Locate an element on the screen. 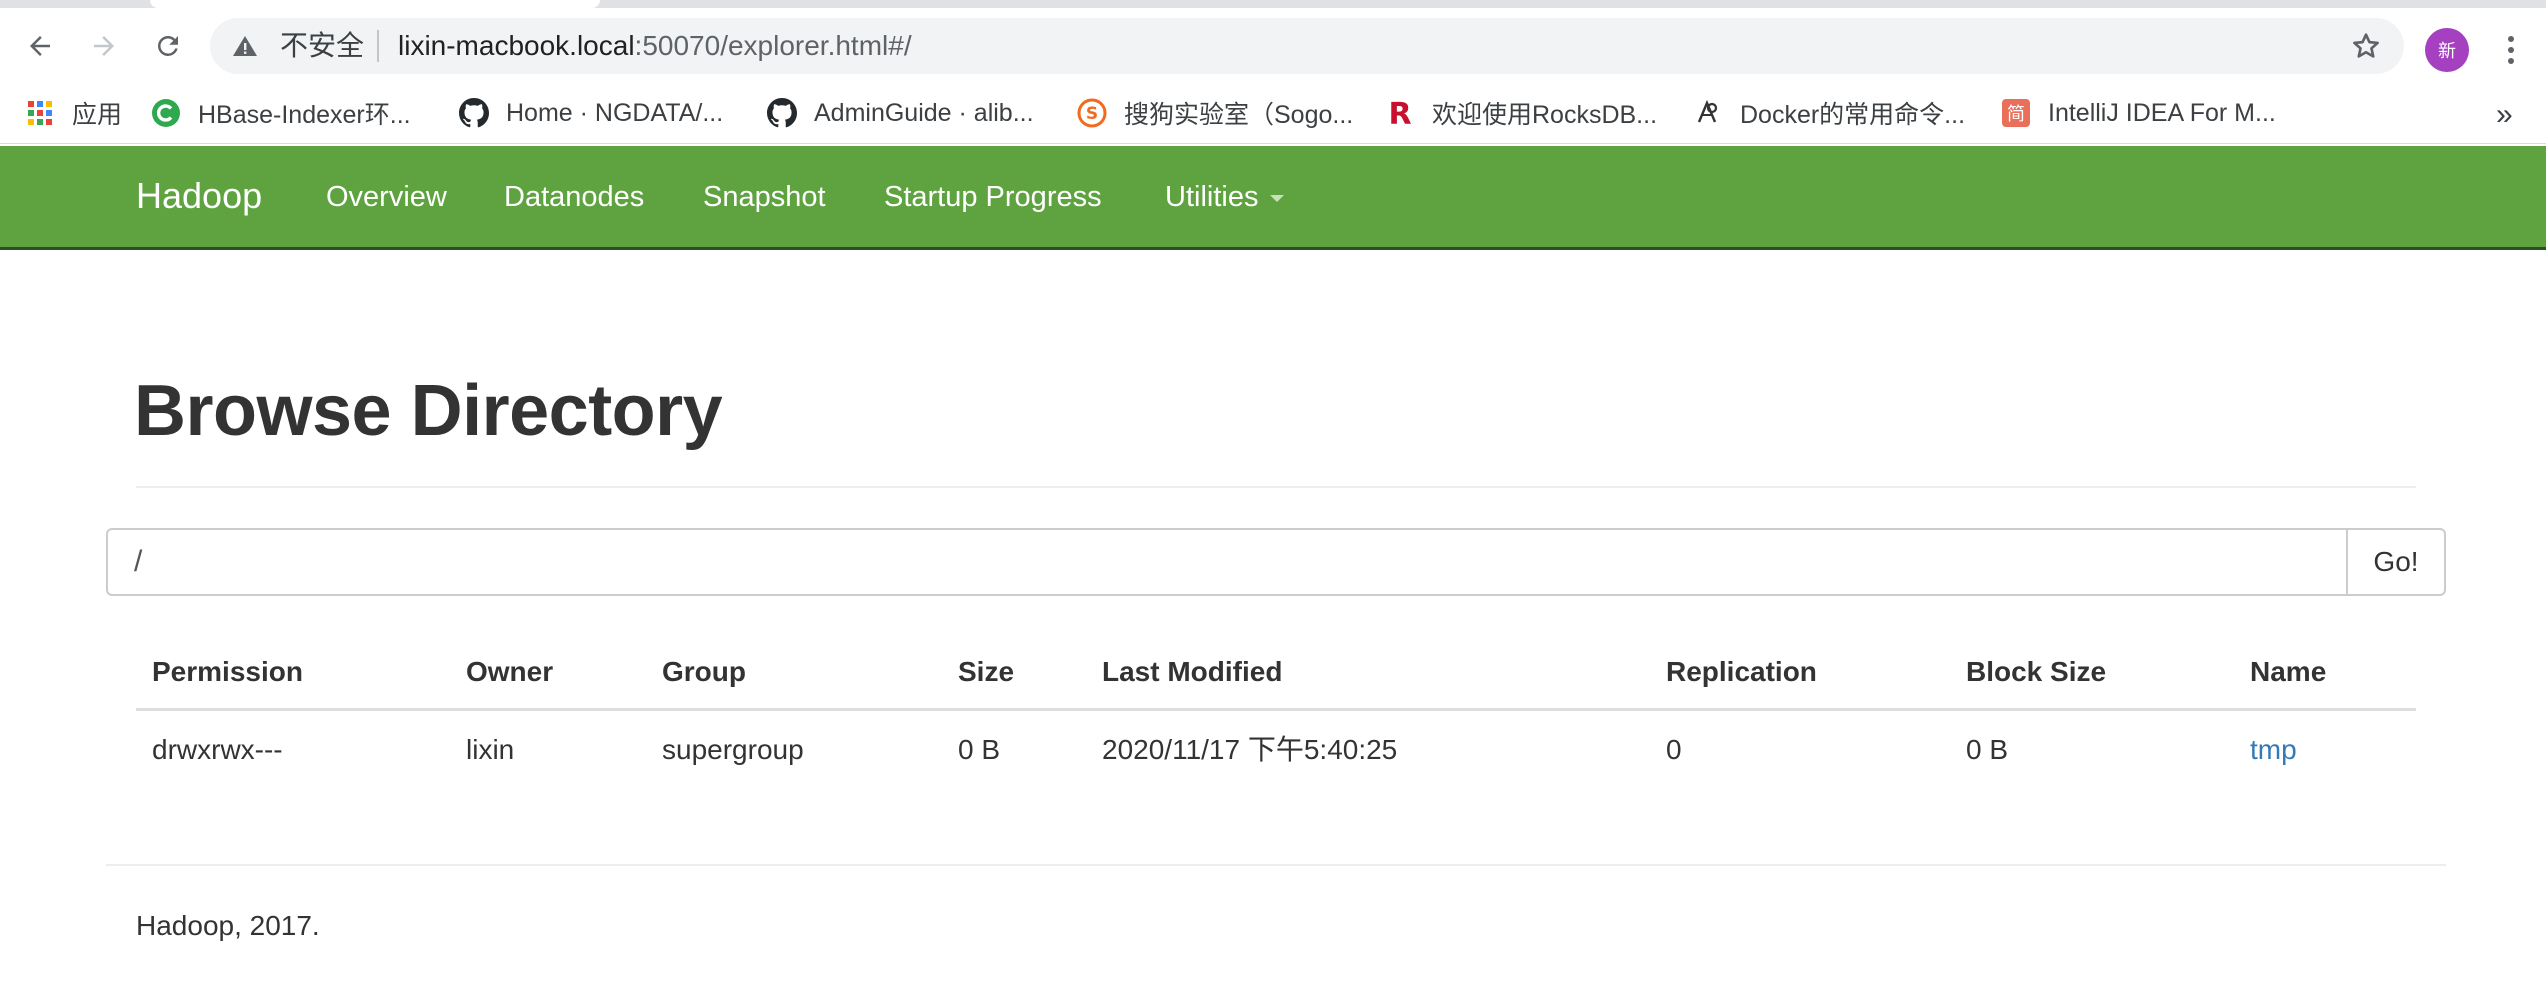 The width and height of the screenshot is (2546, 992). footer-divider is located at coordinates (1276, 865).